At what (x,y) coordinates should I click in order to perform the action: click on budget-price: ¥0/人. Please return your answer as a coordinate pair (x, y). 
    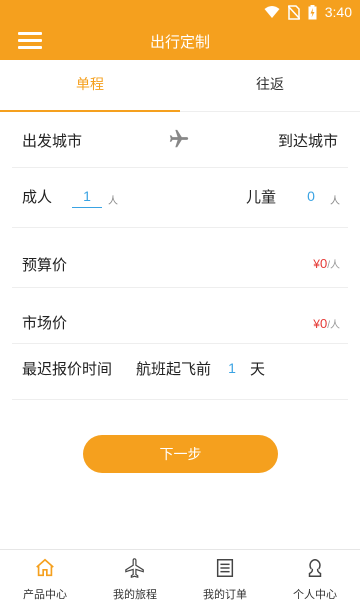
    Looking at the image, I should click on (326, 263).